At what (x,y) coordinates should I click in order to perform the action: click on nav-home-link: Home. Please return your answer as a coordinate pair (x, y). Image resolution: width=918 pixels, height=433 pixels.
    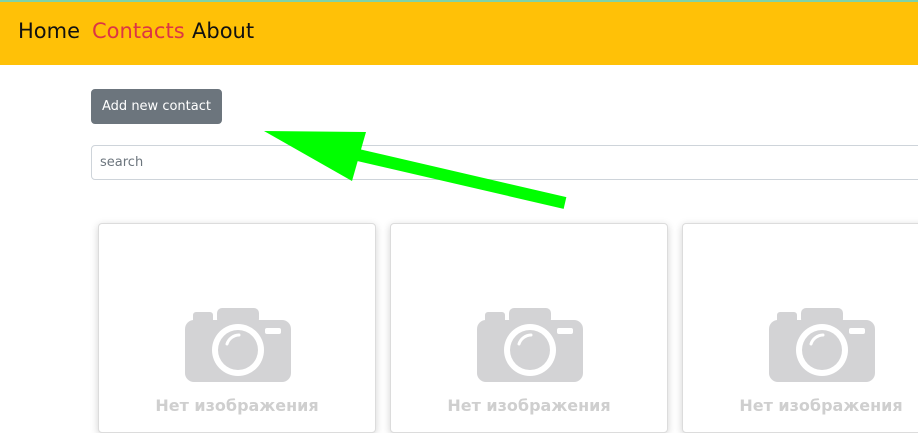
    Looking at the image, I should click on (49, 31).